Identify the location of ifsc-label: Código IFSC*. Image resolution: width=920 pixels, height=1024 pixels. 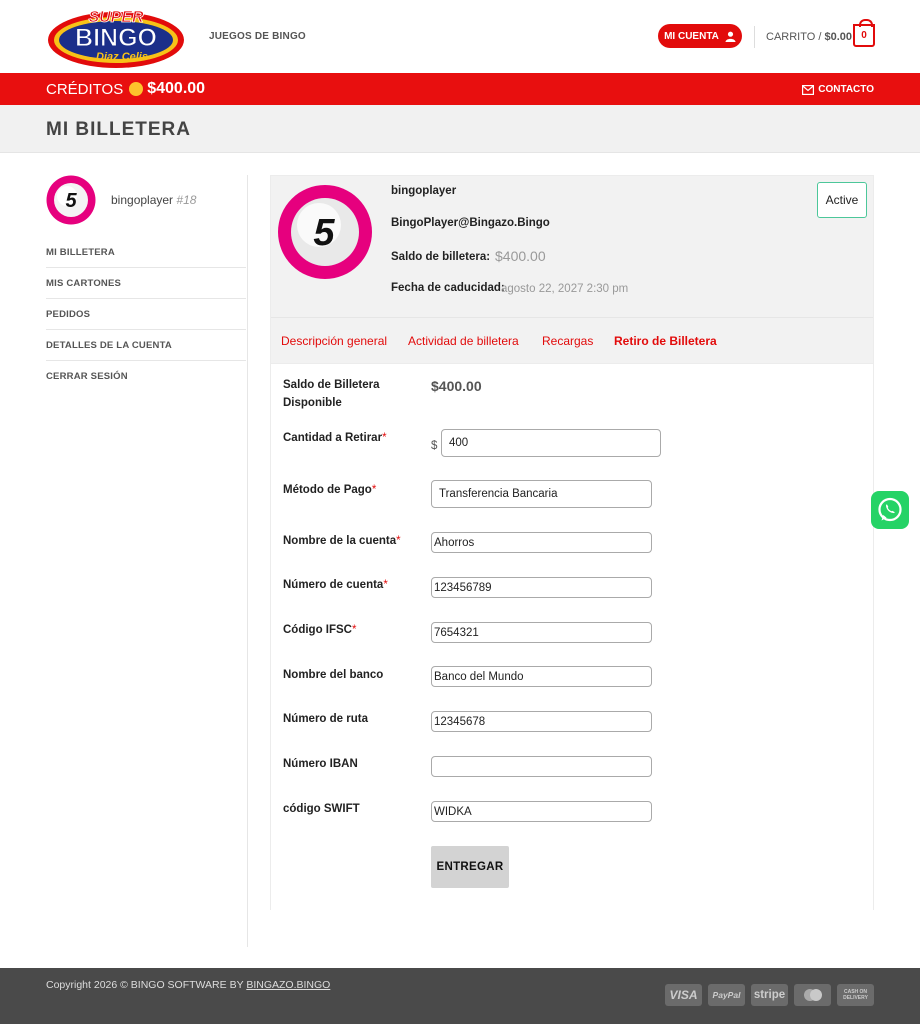
(348, 630).